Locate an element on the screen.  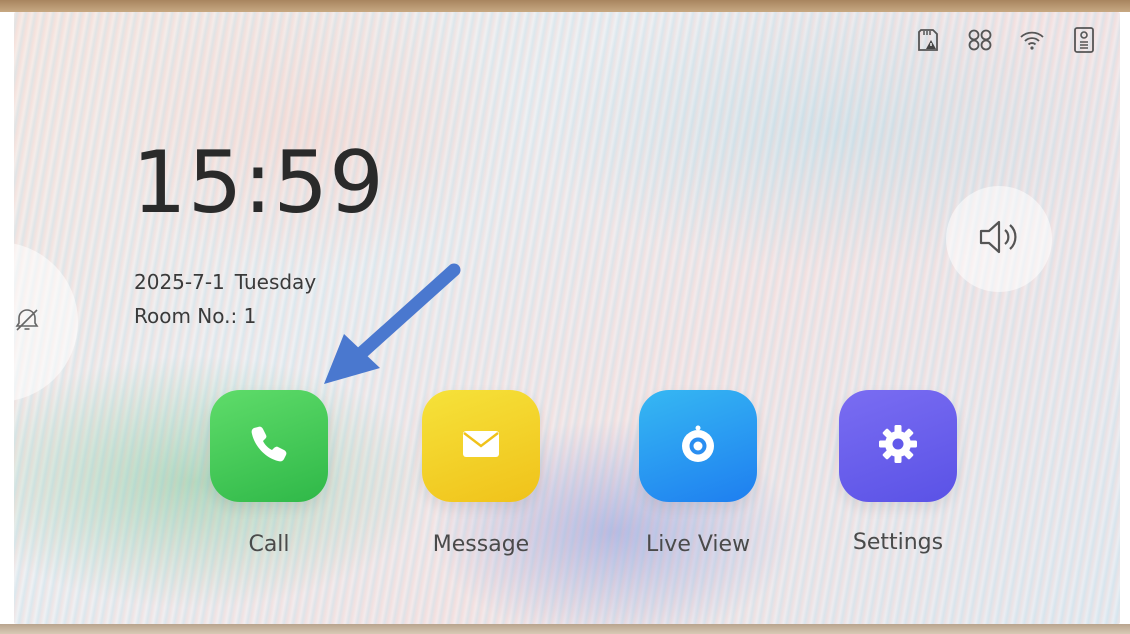
live-view-tile is located at coordinates (698, 446).